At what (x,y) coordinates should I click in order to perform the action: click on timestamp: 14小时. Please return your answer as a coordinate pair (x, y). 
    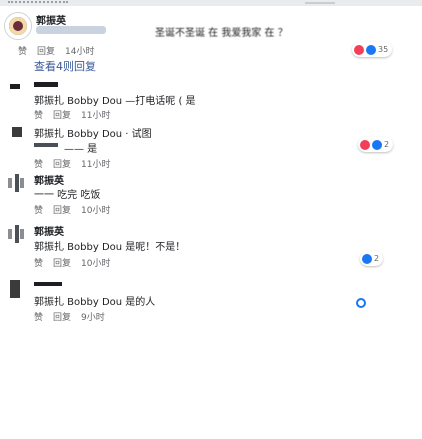
    Looking at the image, I should click on (80, 52).